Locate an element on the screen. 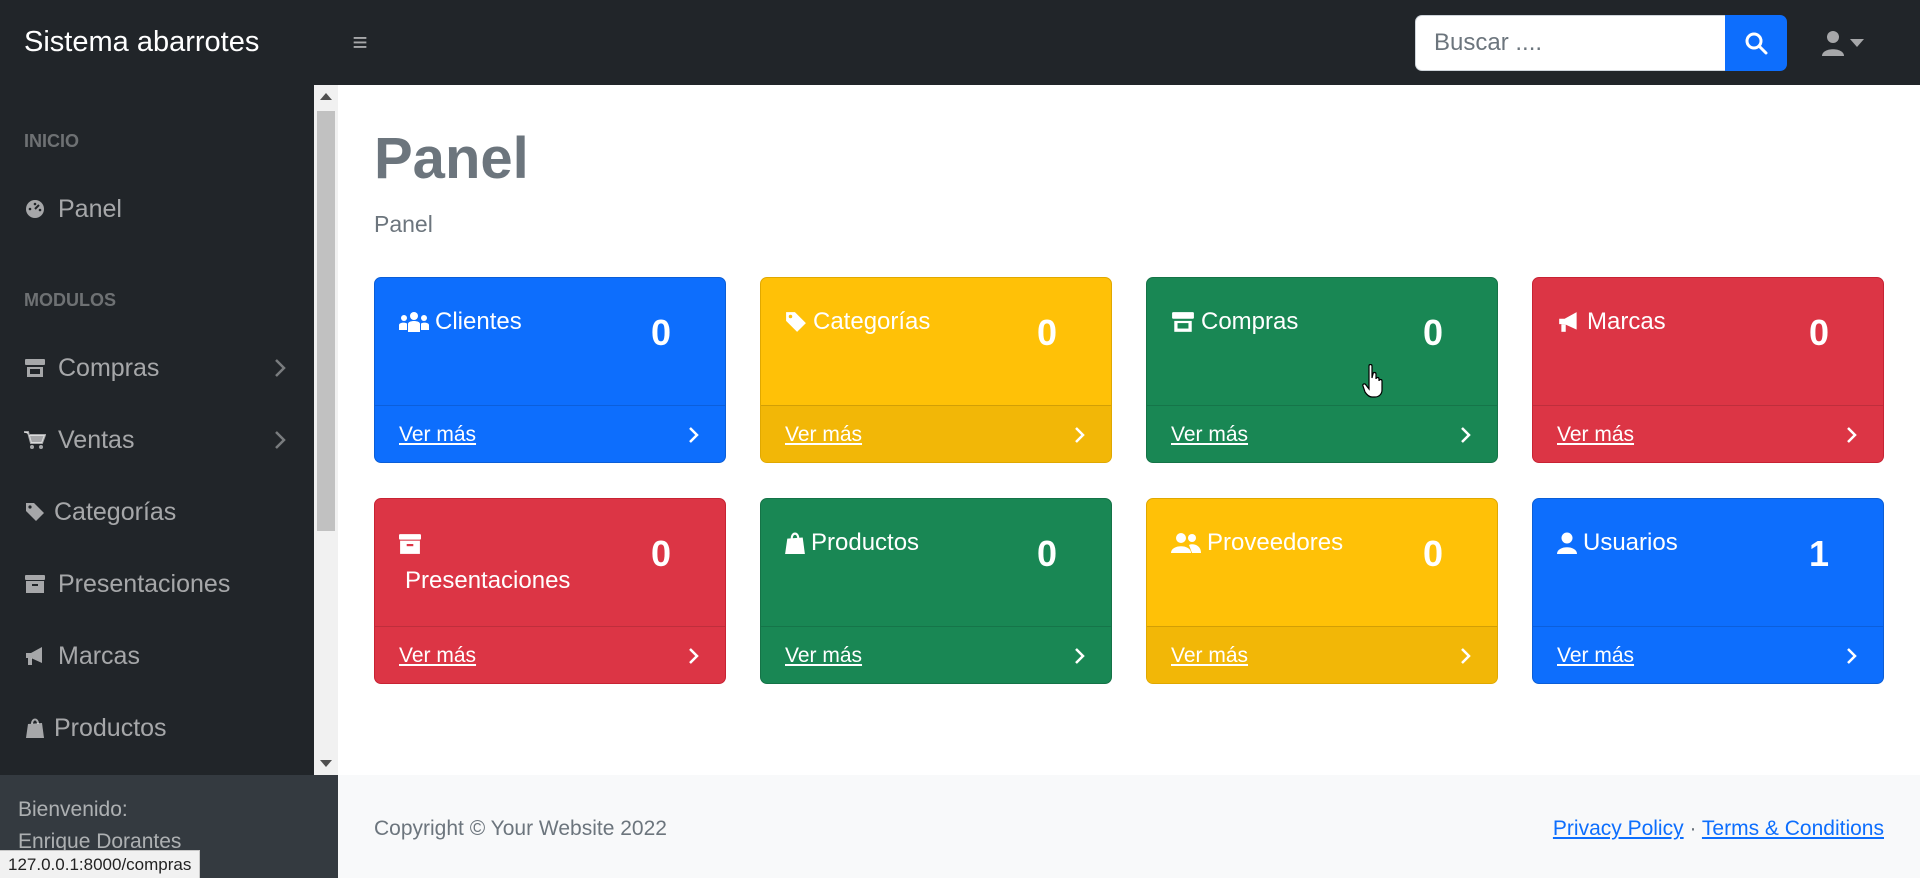  search-input is located at coordinates (1570, 43).